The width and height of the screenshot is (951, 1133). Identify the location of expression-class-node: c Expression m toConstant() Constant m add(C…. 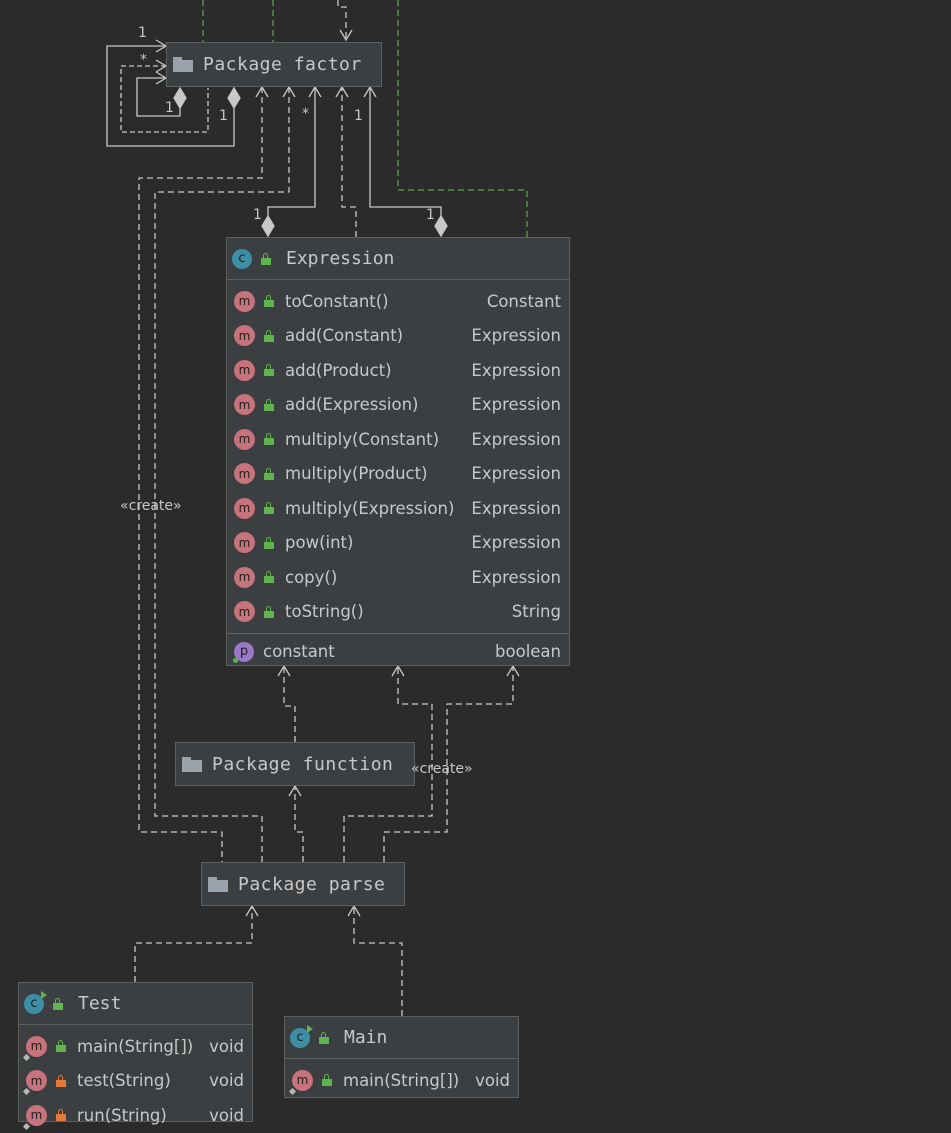
(398, 451).